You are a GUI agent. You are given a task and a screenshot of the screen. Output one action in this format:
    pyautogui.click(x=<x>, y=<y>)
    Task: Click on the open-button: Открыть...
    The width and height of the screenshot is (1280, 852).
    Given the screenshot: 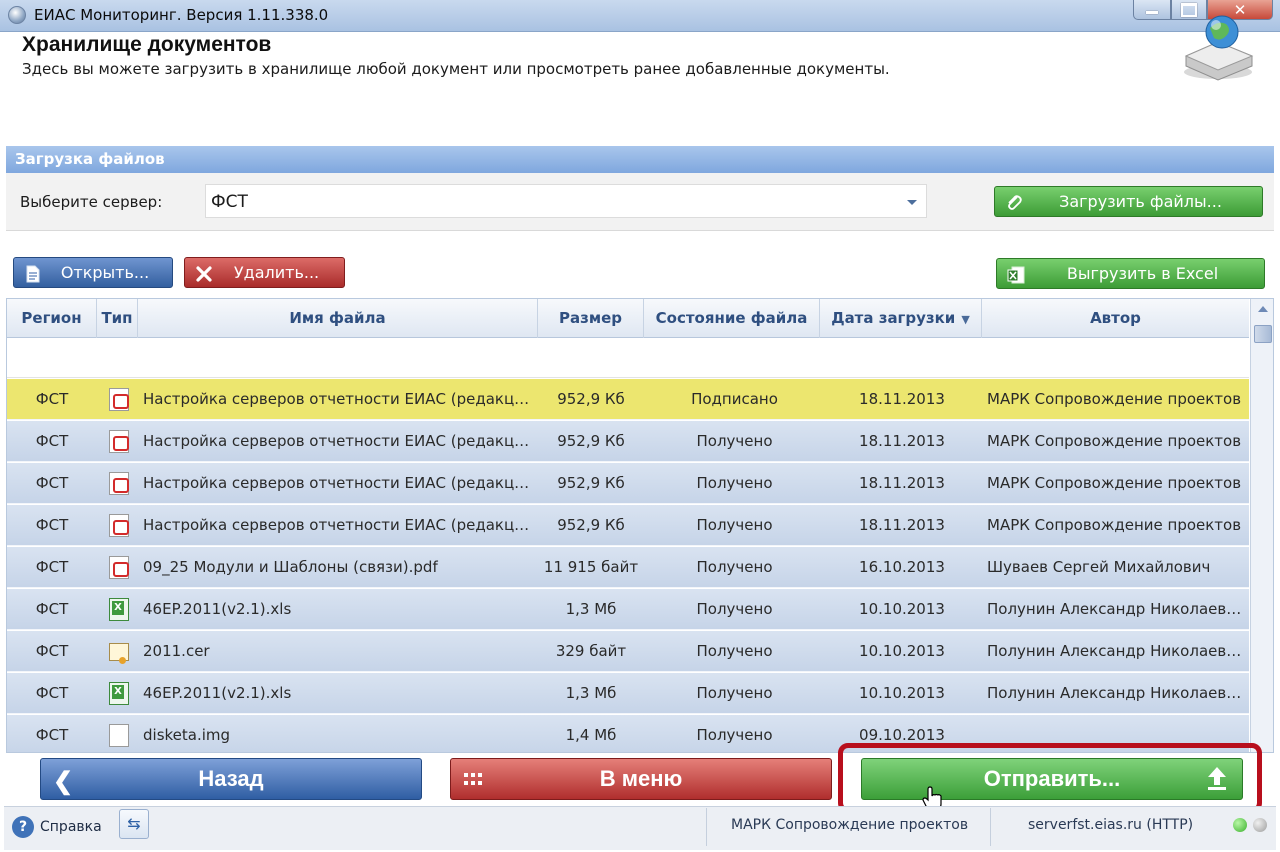 What is the action you would take?
    pyautogui.click(x=93, y=272)
    